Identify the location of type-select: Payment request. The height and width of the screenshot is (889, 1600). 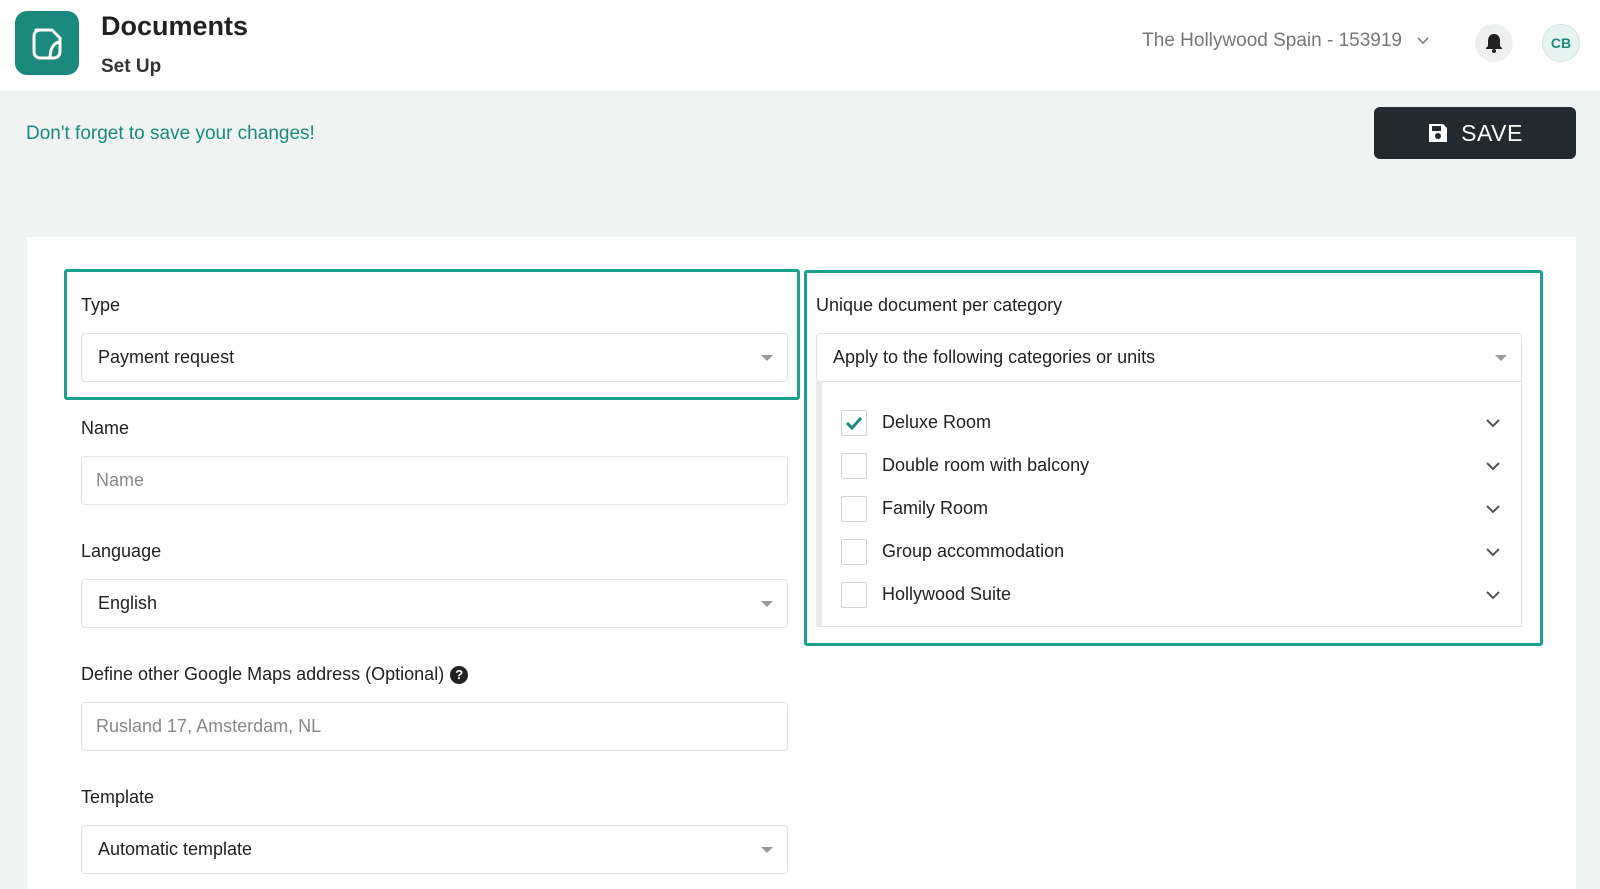
(434, 357).